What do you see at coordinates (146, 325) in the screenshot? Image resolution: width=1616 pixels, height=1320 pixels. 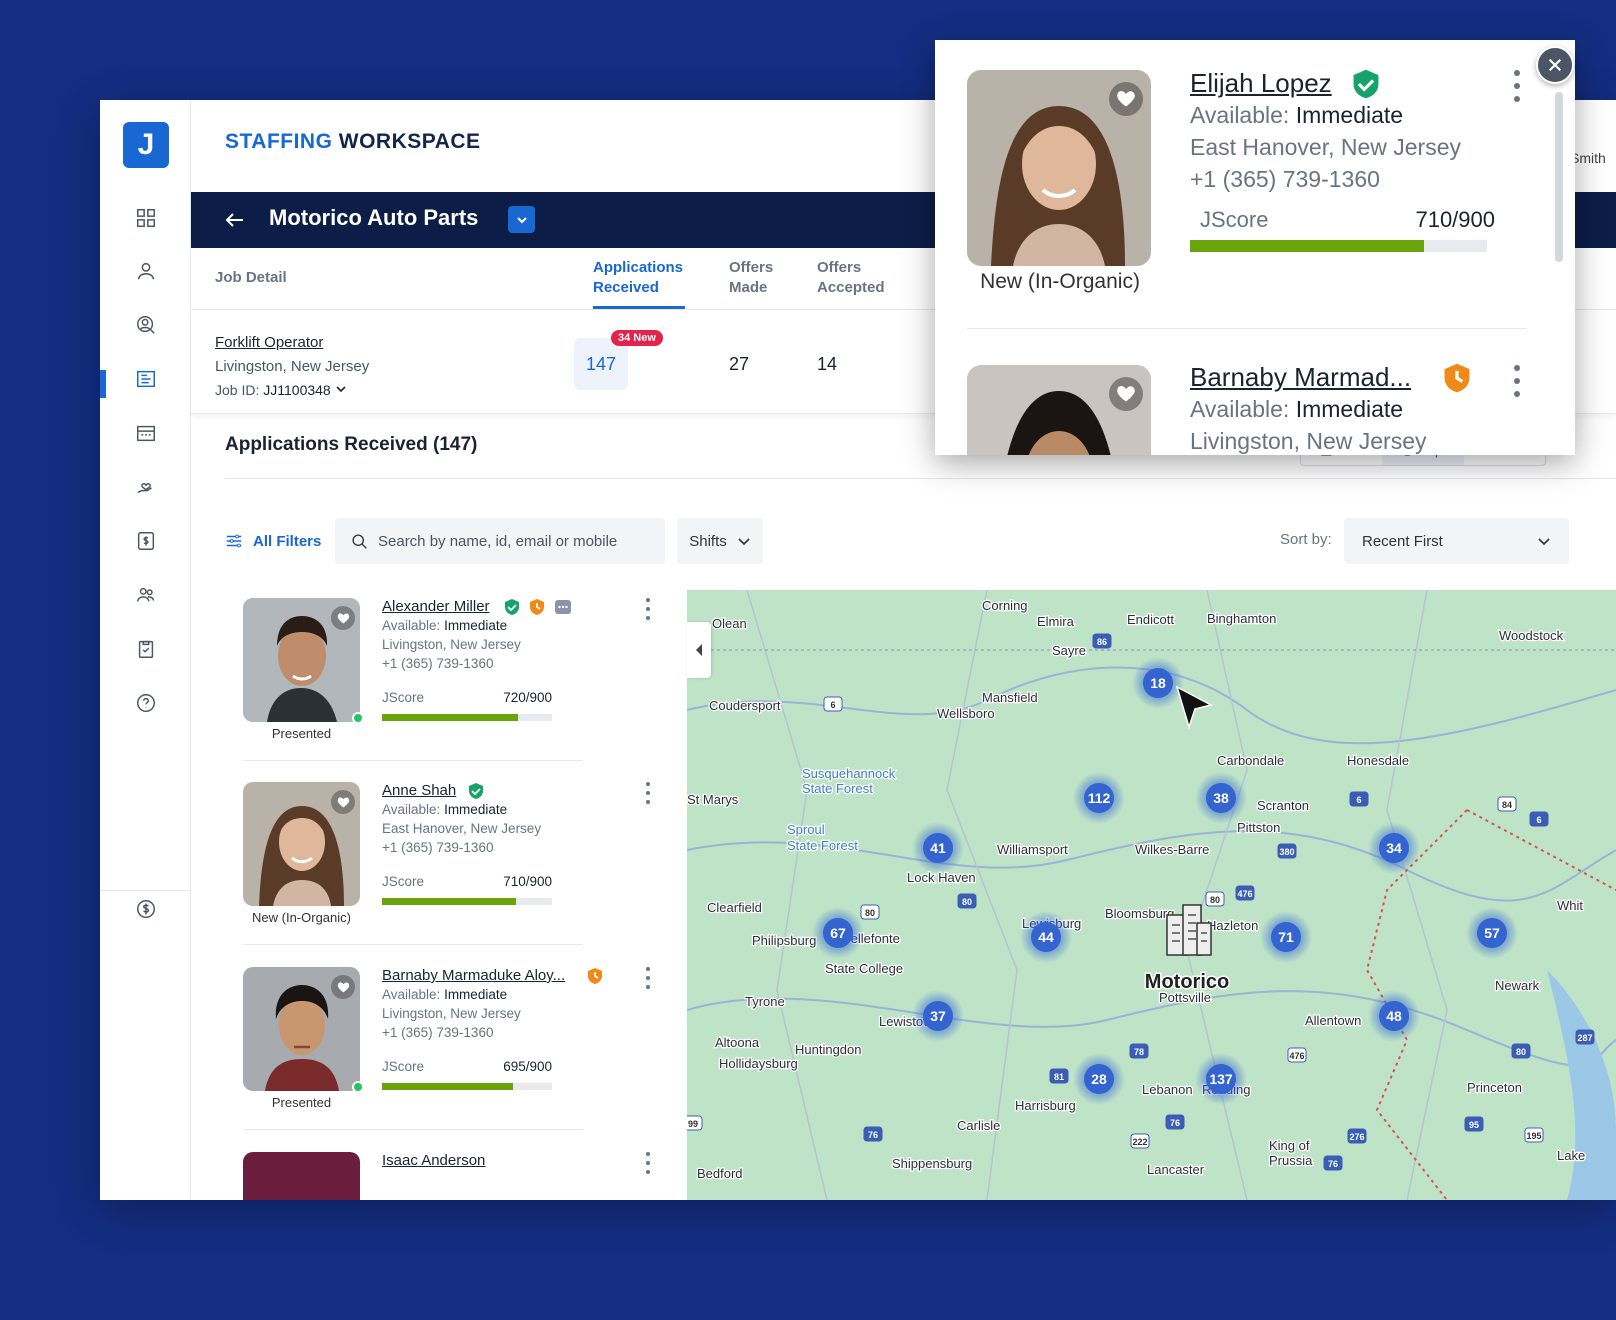 I see `search-user-icon` at bounding box center [146, 325].